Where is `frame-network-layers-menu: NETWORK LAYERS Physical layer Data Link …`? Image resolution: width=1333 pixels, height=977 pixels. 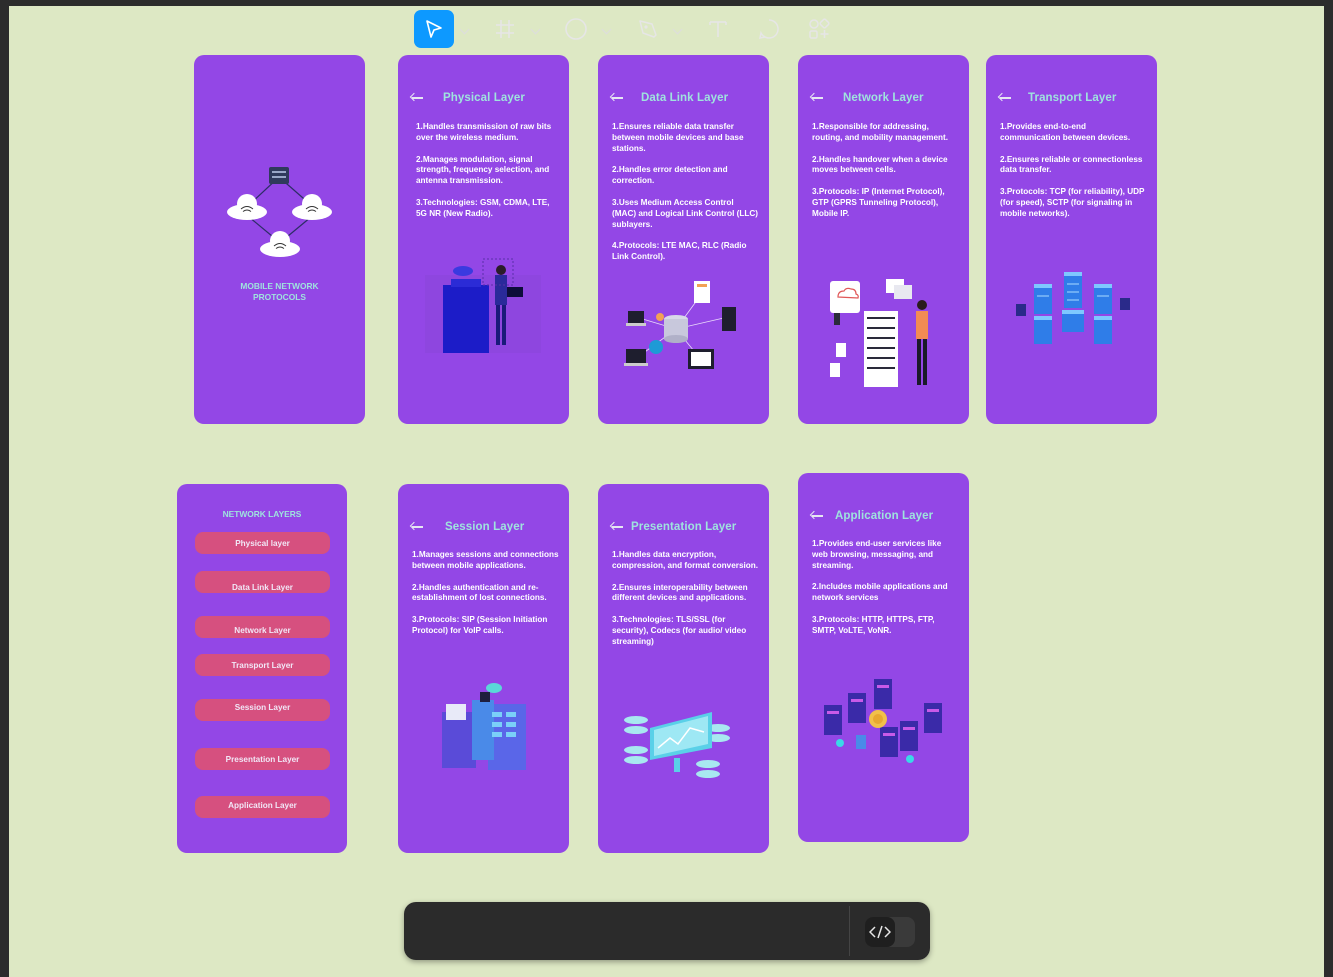 frame-network-layers-menu: NETWORK LAYERS Physical layer Data Link … is located at coordinates (262, 668).